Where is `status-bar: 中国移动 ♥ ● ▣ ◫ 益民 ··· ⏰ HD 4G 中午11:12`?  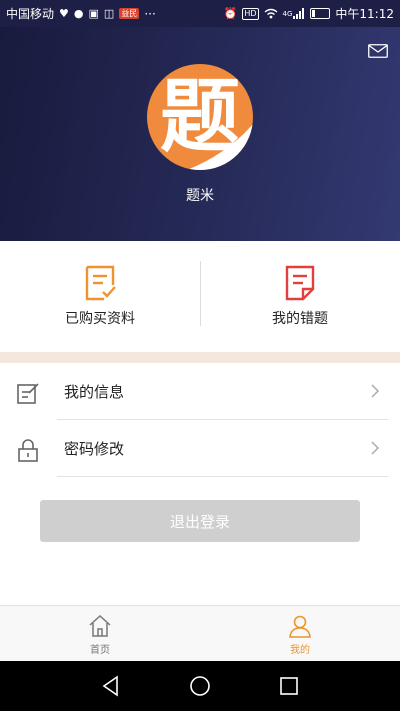
status-bar: 中国移动 ♥ ● ▣ ◫ 益民 ··· ⏰ HD 4G 中午11:12 is located at coordinates (200, 13).